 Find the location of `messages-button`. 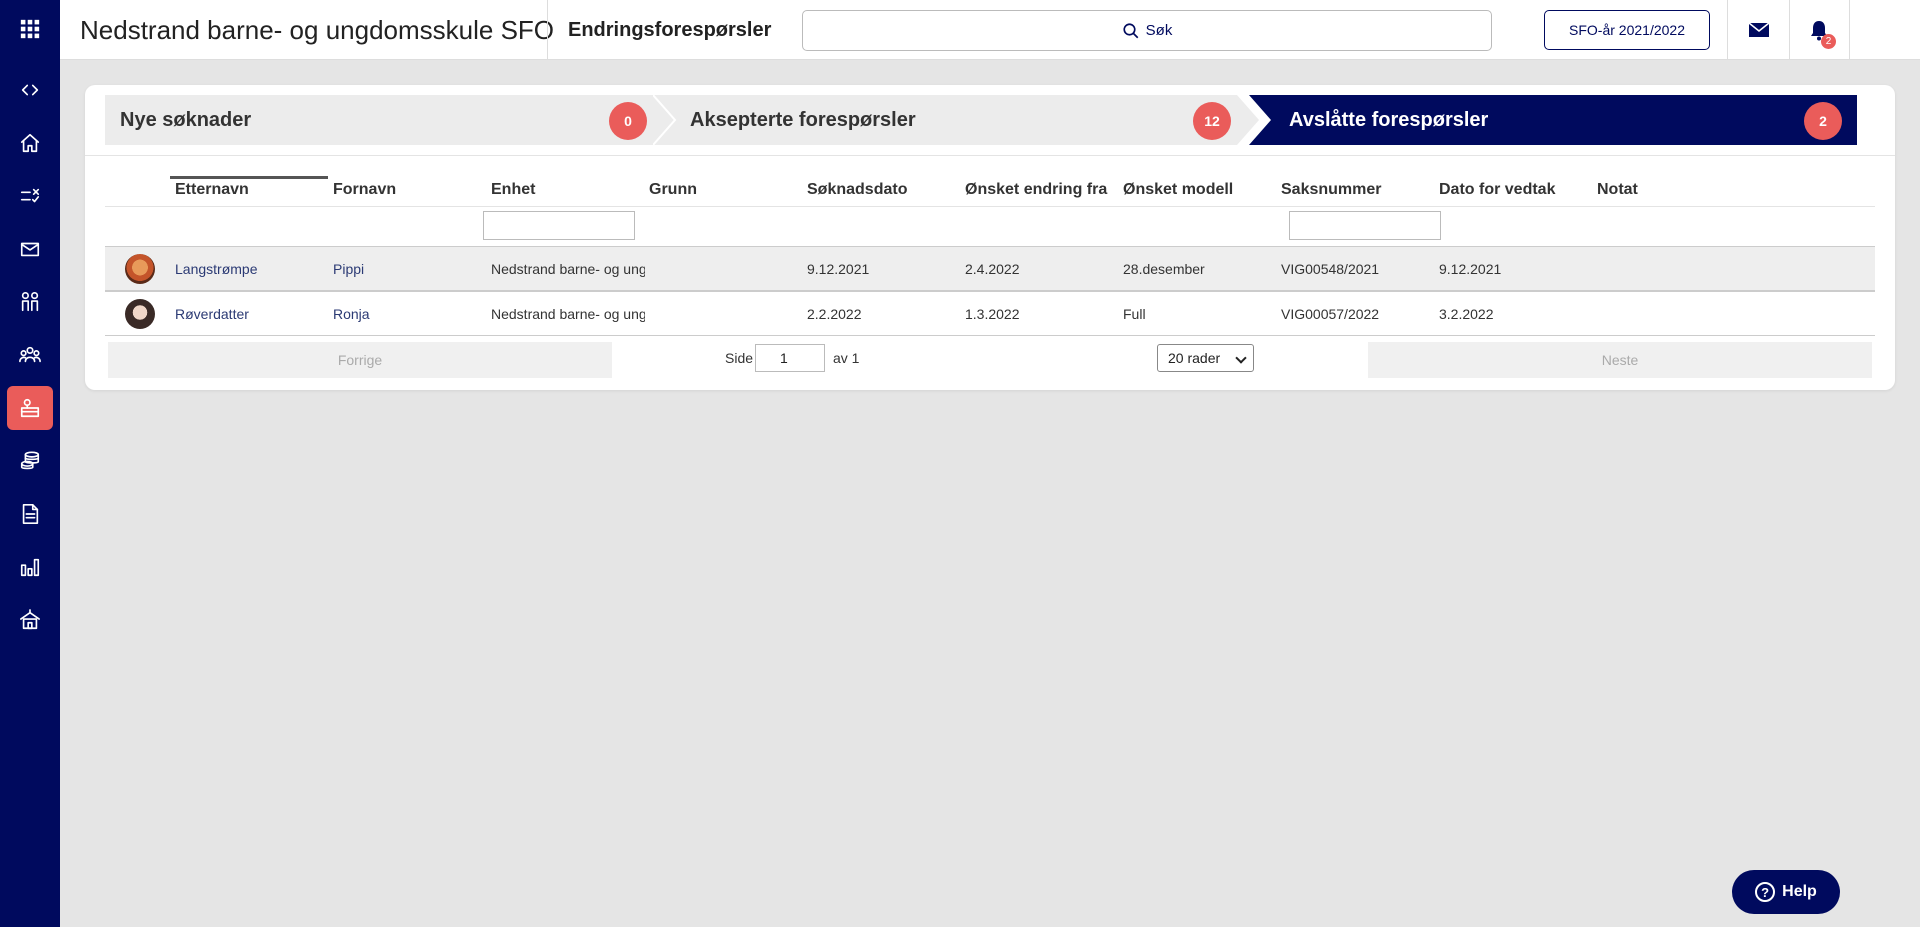

messages-button is located at coordinates (1759, 30).